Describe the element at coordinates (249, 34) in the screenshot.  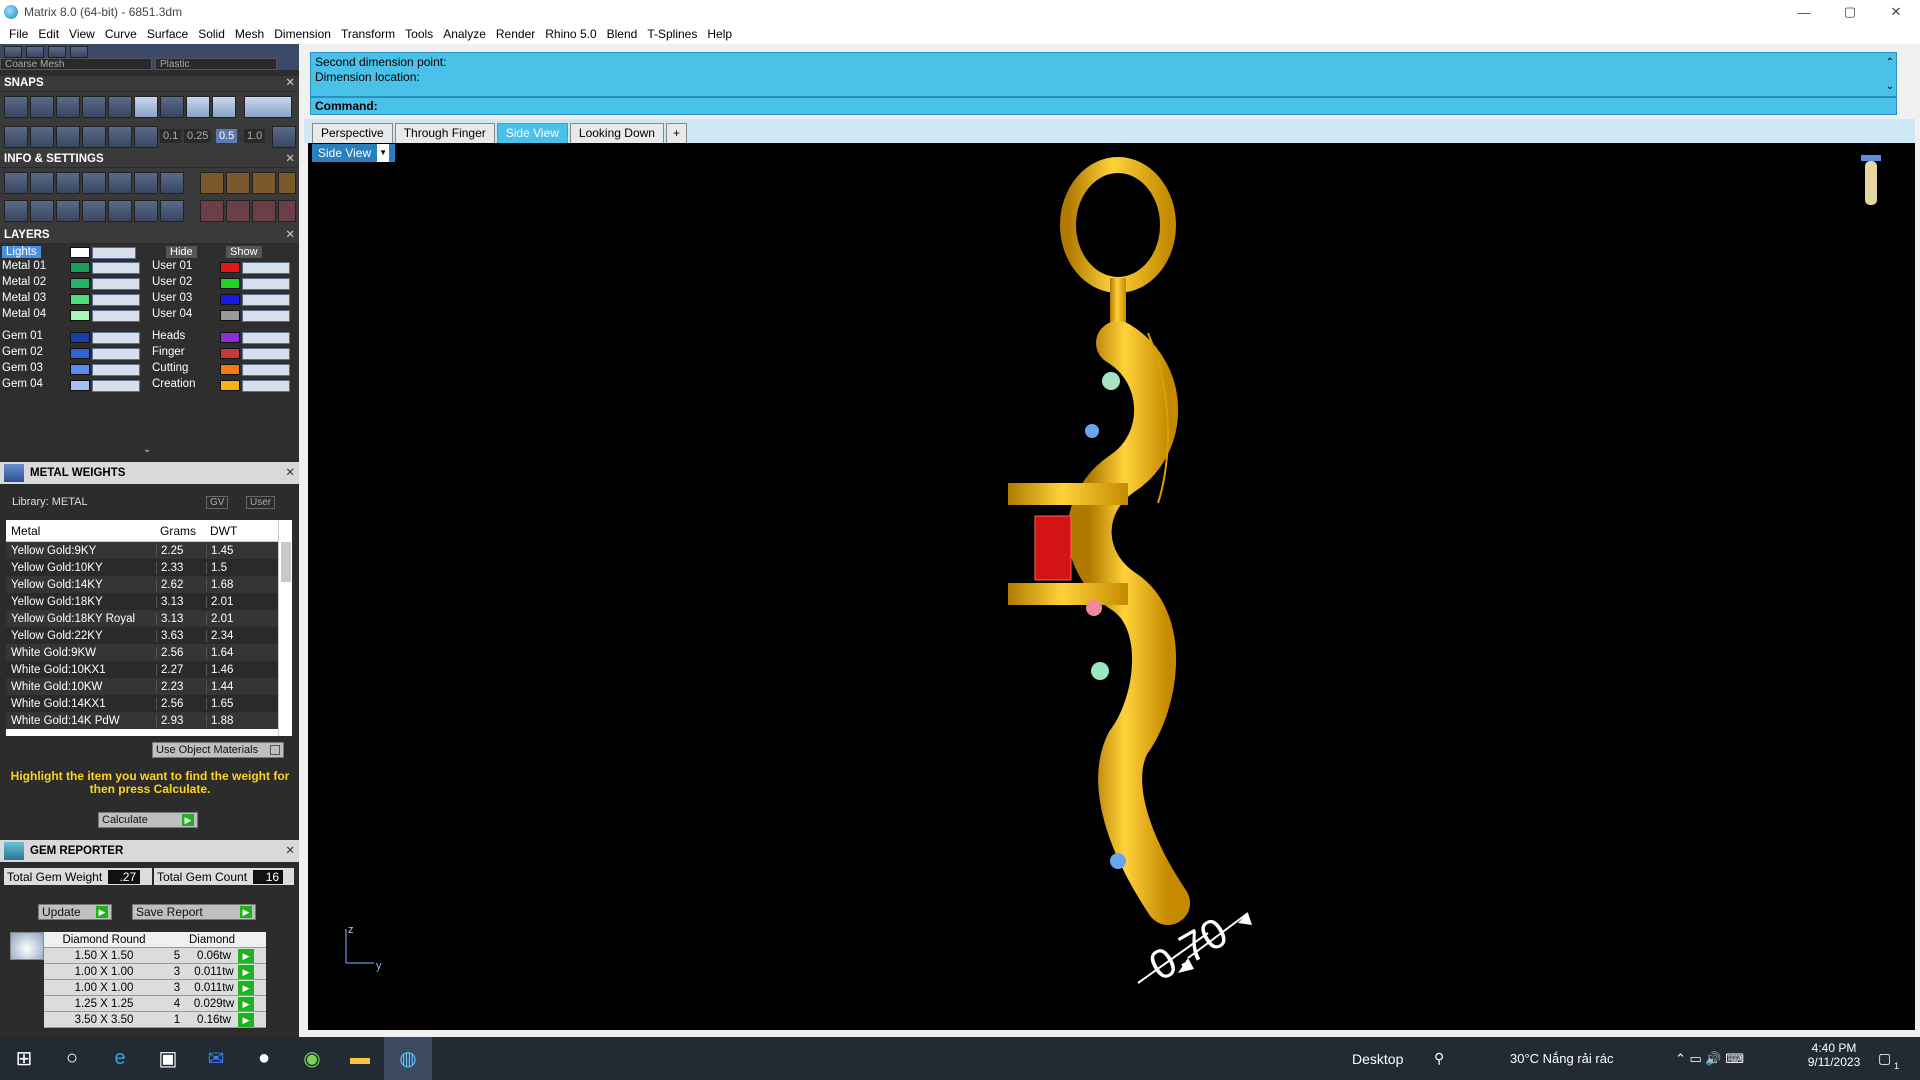
I see `menu-mesh: Mesh` at that location.